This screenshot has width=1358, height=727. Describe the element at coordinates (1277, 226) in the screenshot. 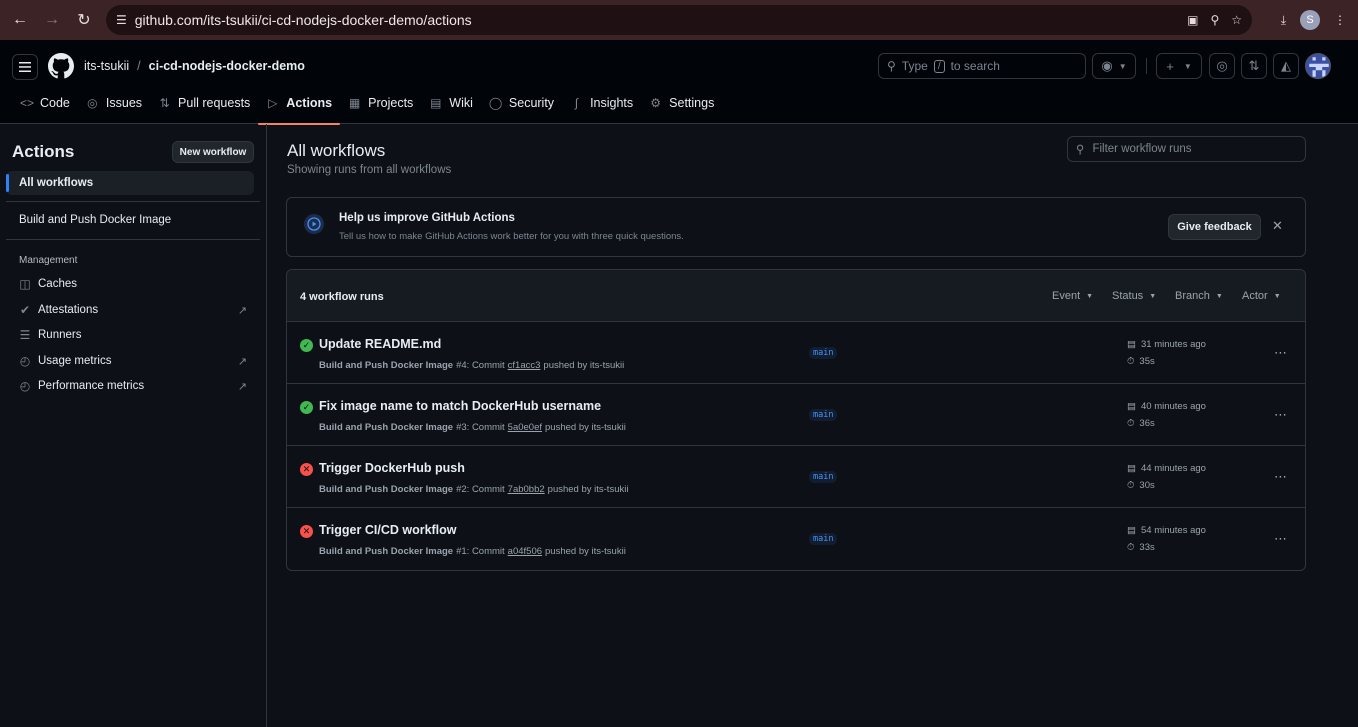

I see `close-icon: ✕` at that location.